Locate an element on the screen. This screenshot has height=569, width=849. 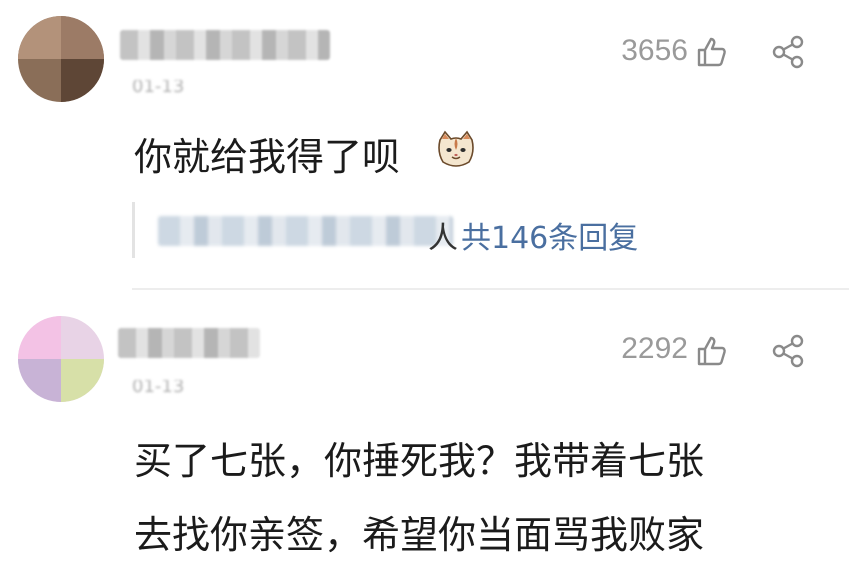
like-count: 2292 is located at coordinates (654, 348).